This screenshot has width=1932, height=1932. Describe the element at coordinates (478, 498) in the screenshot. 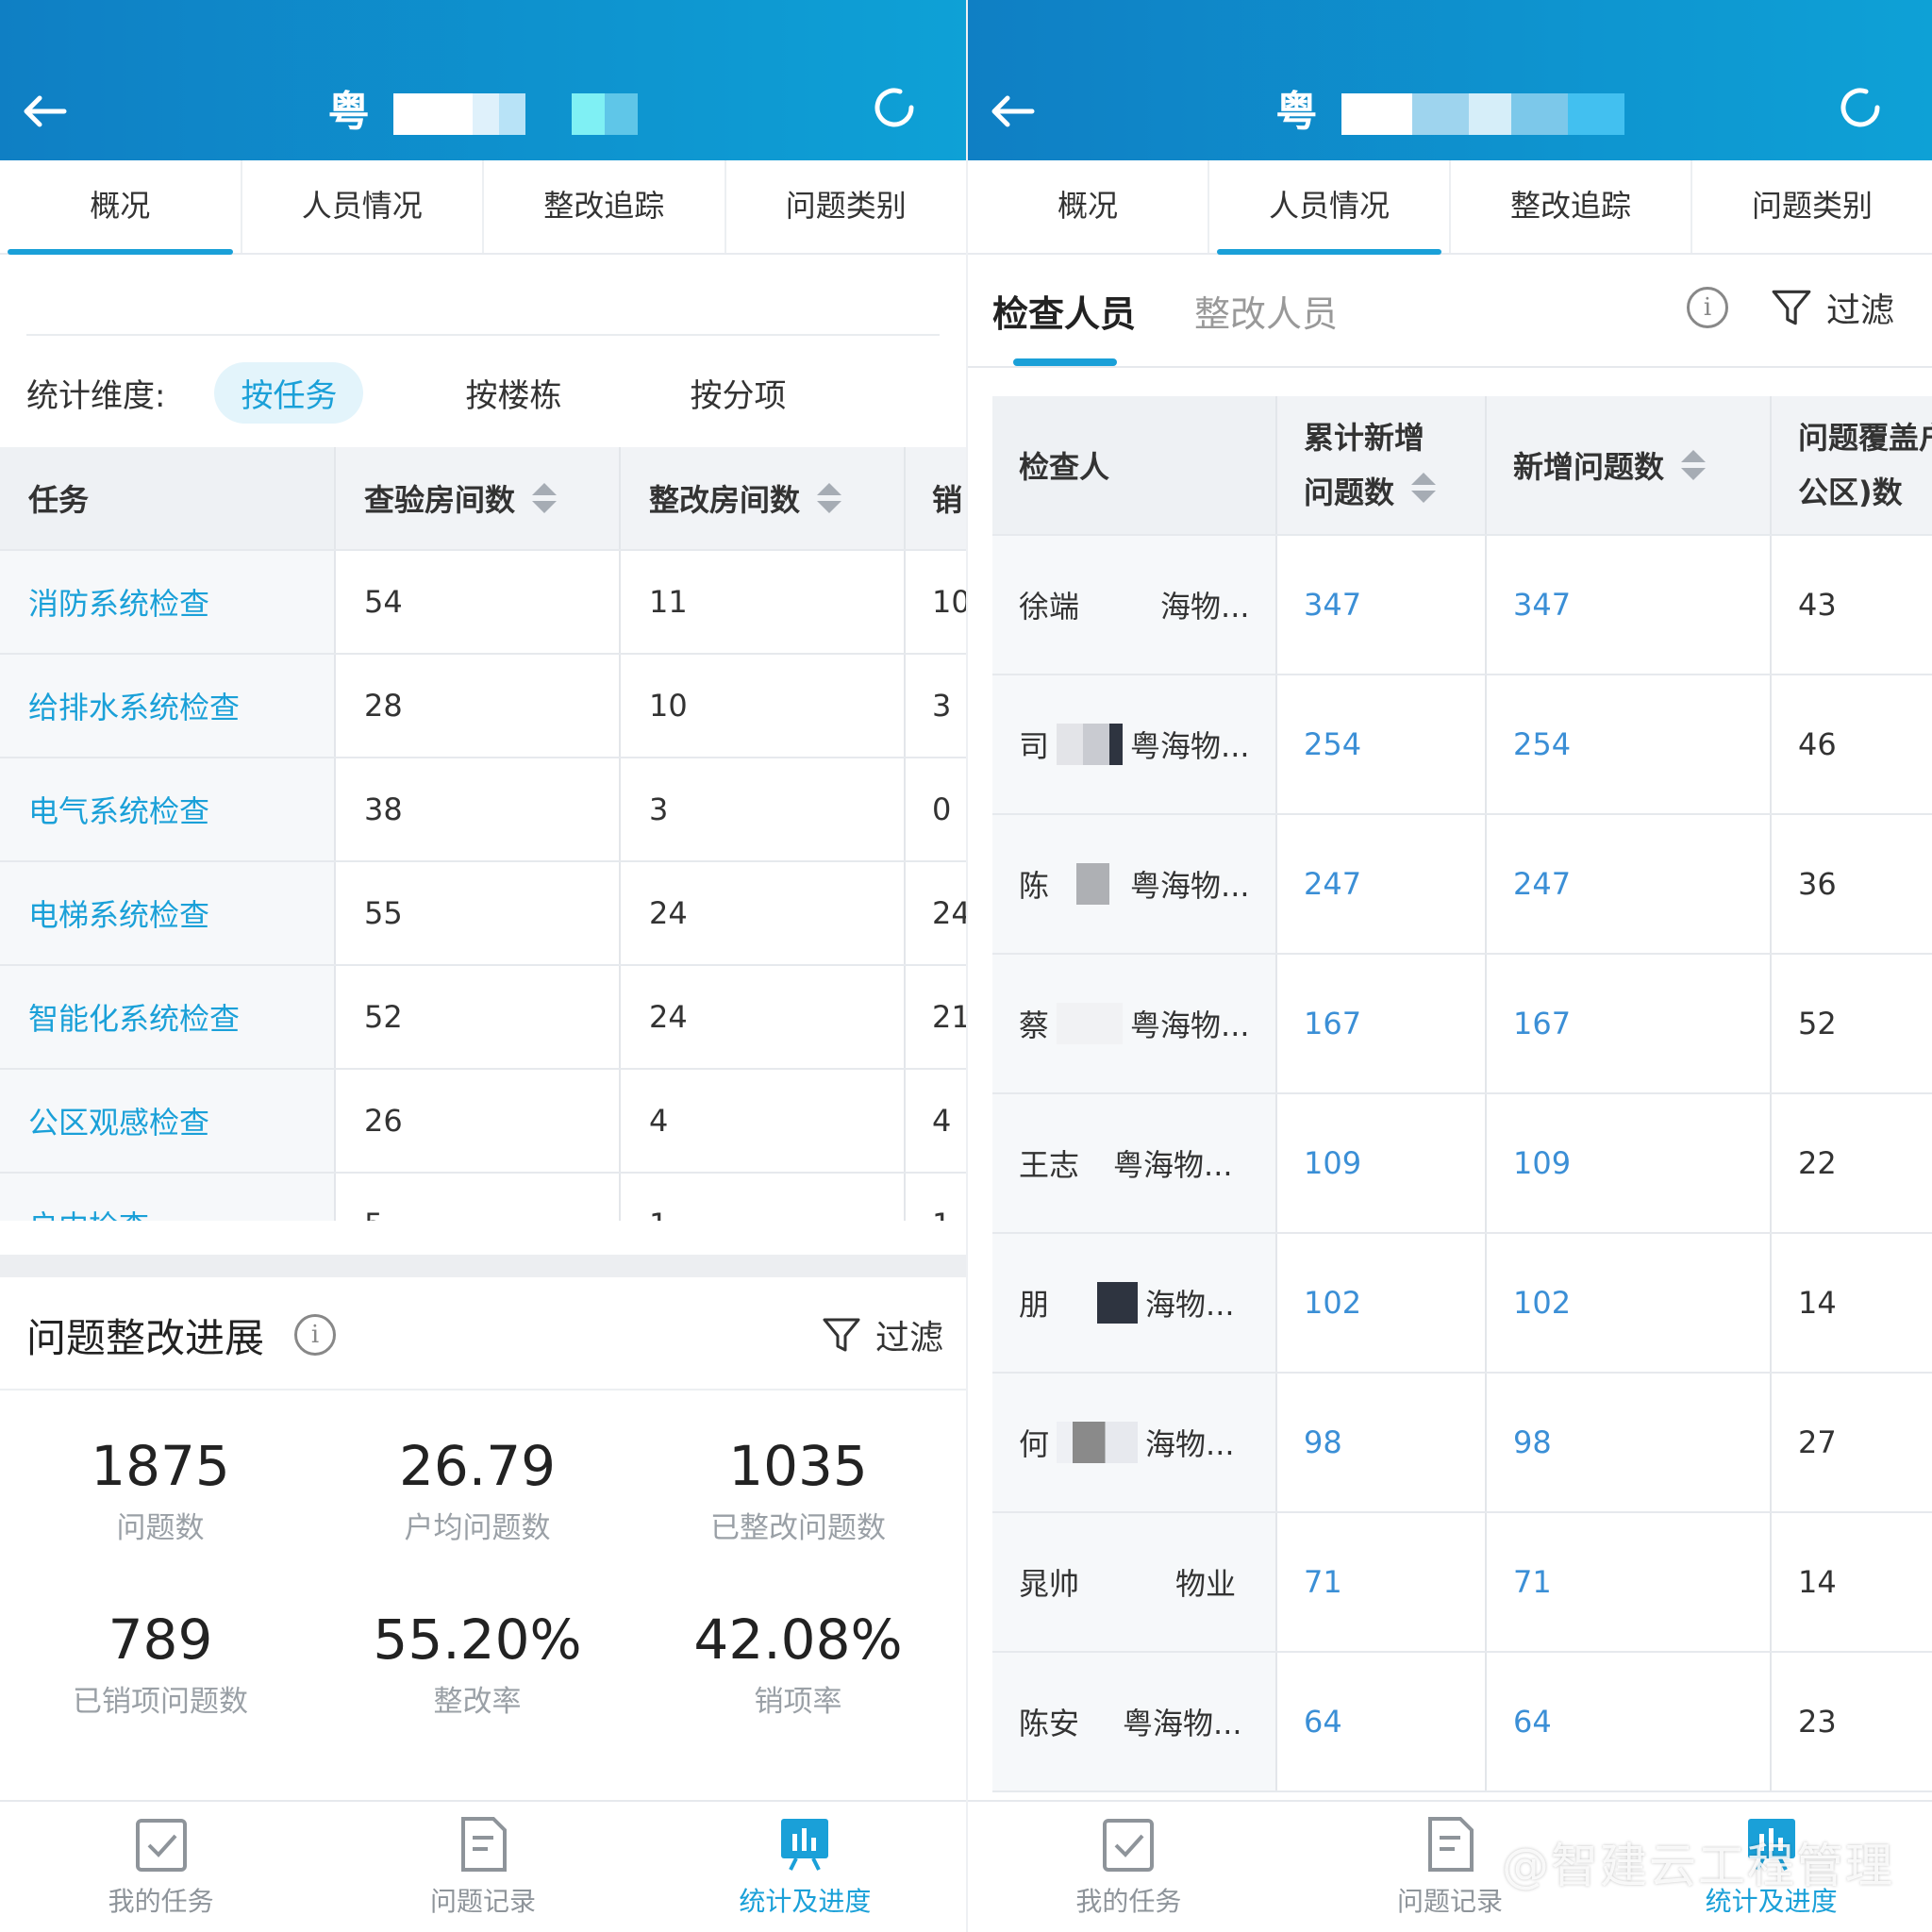

I see `header-inspected-rooms: 查验房间数` at that location.